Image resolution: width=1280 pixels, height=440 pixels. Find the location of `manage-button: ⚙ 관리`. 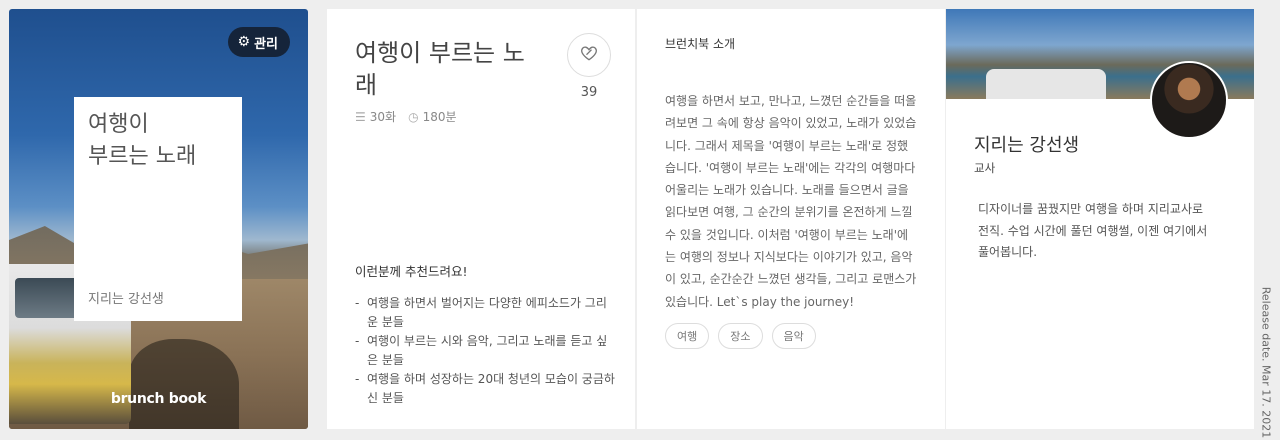

manage-button: ⚙ 관리 is located at coordinates (258, 42).